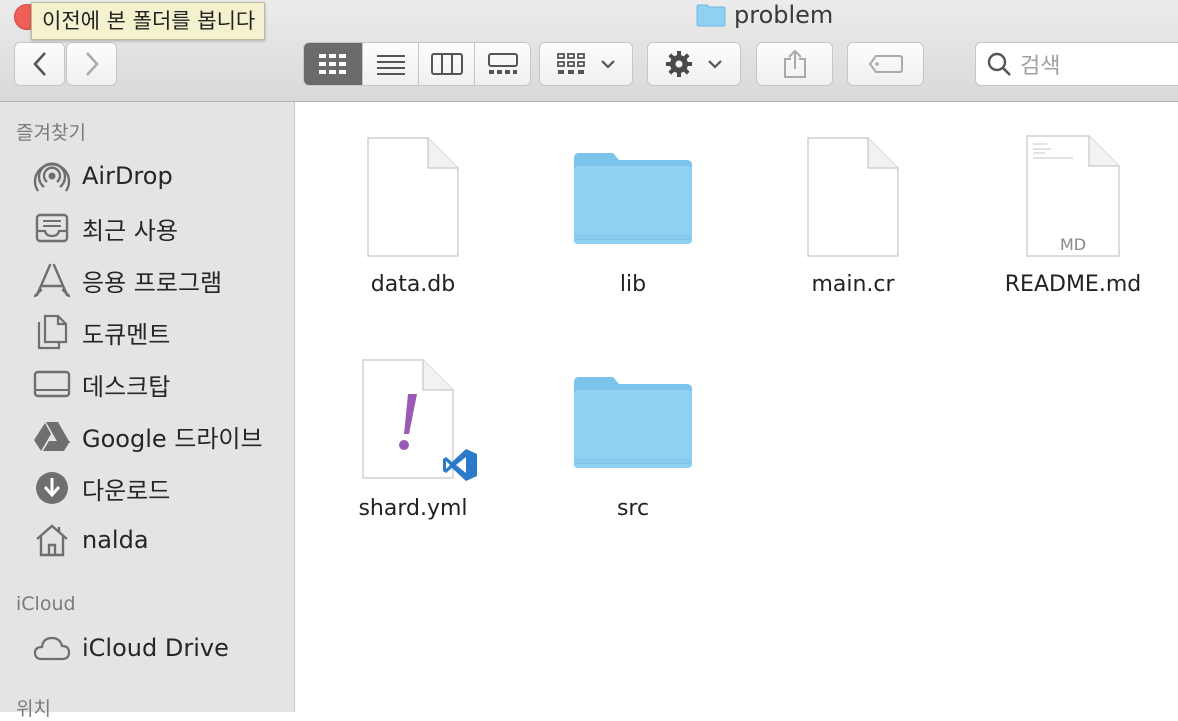  I want to click on gallery-view-button, so click(502, 64).